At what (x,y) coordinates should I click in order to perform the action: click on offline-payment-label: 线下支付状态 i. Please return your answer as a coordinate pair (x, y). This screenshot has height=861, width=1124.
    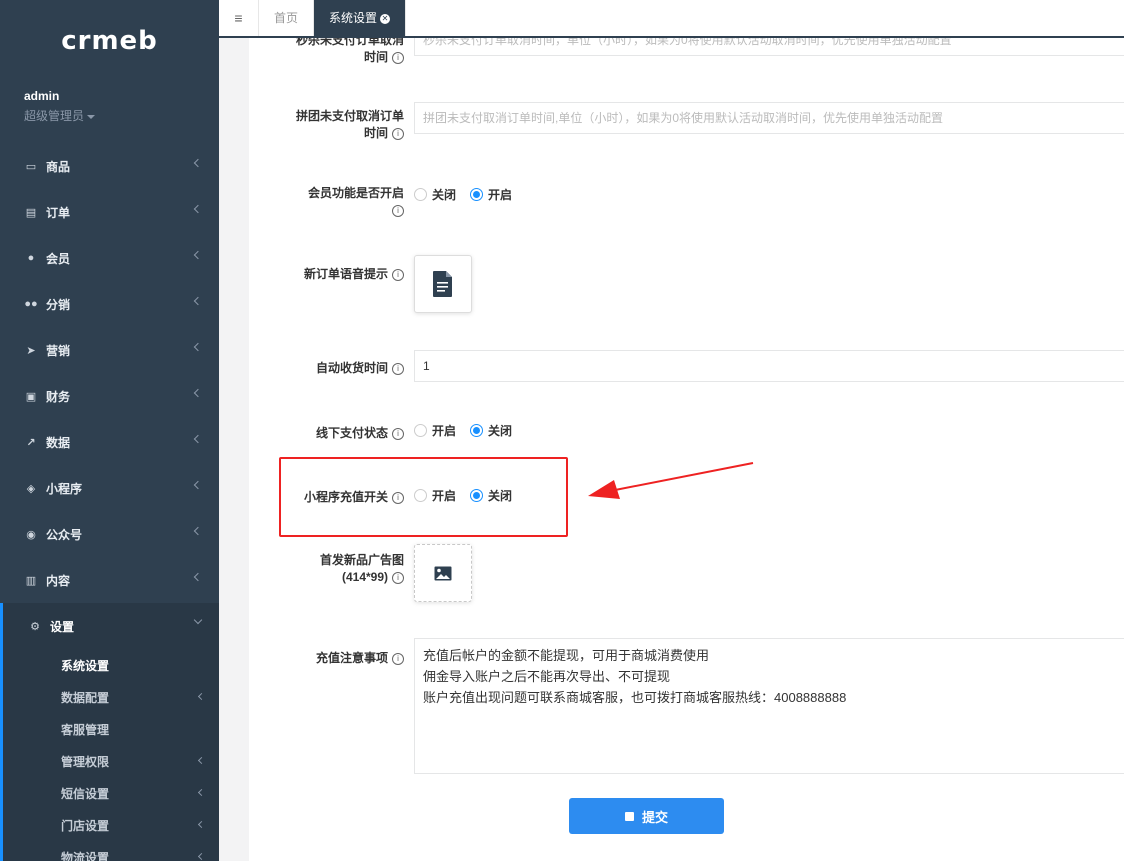
    Looking at the image, I should click on (360, 433).